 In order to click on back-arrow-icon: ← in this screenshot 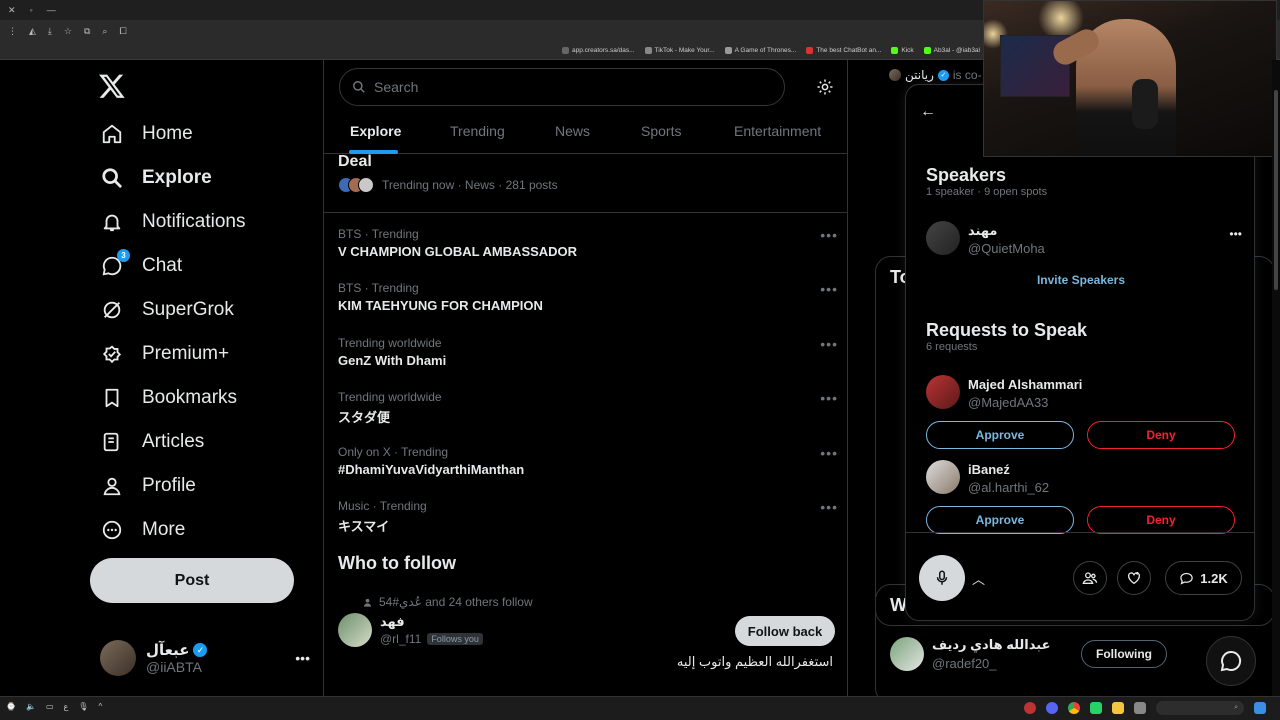, I will do `click(928, 112)`.